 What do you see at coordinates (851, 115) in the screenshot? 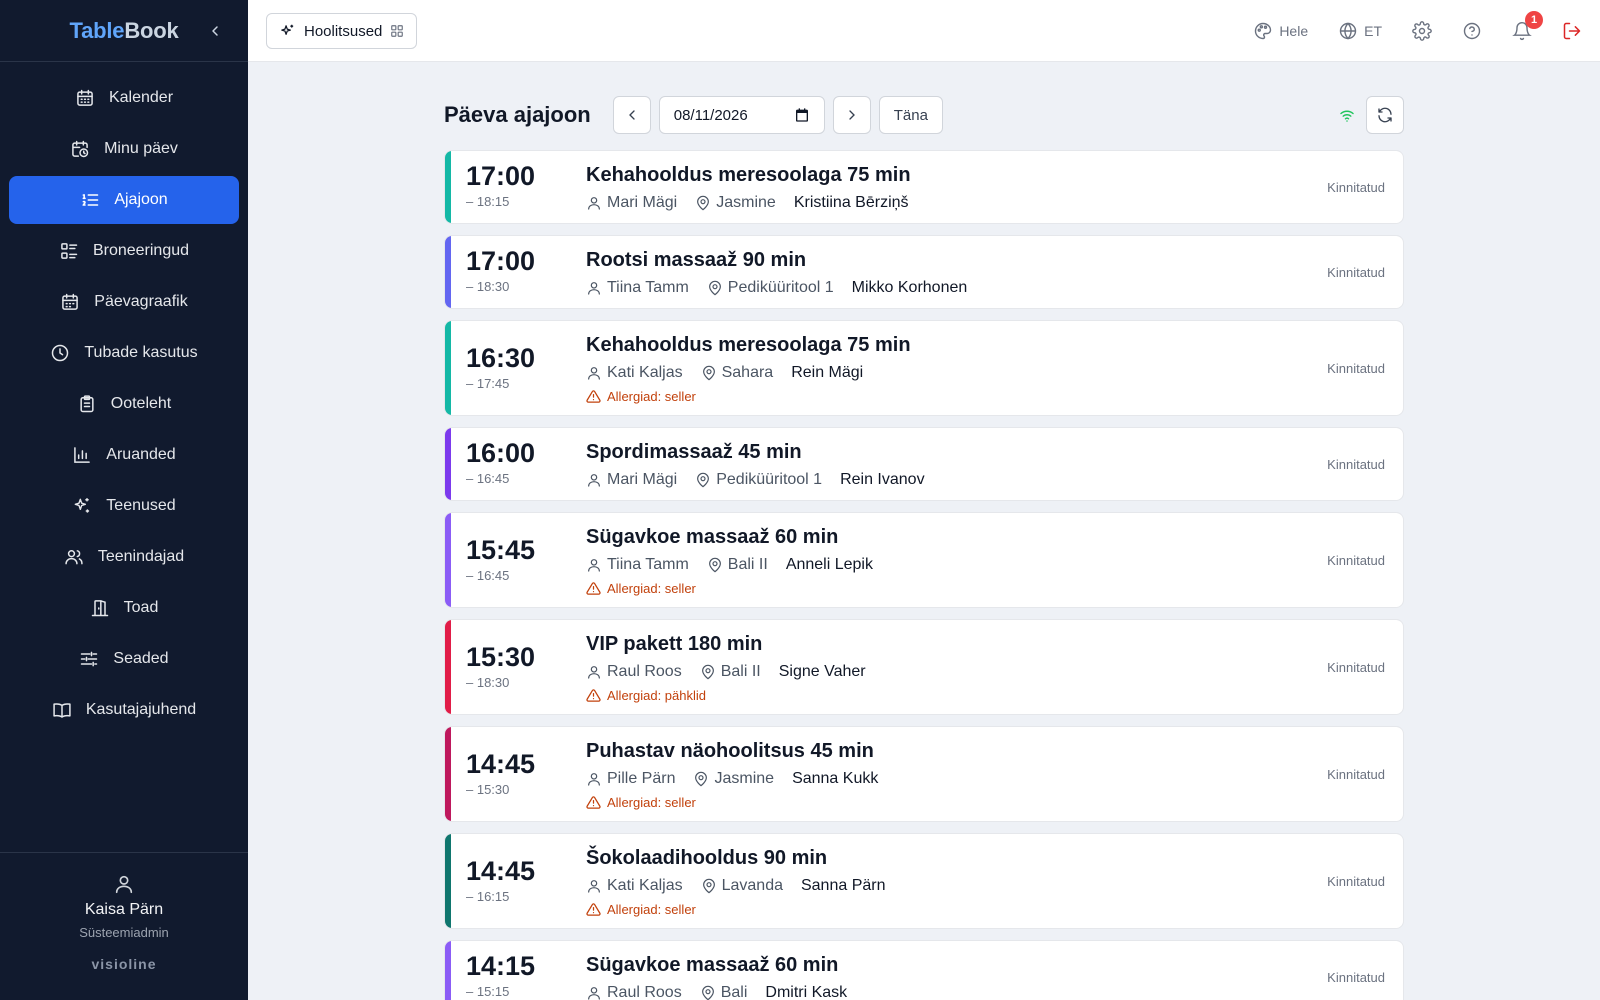
I see `next-day-button` at bounding box center [851, 115].